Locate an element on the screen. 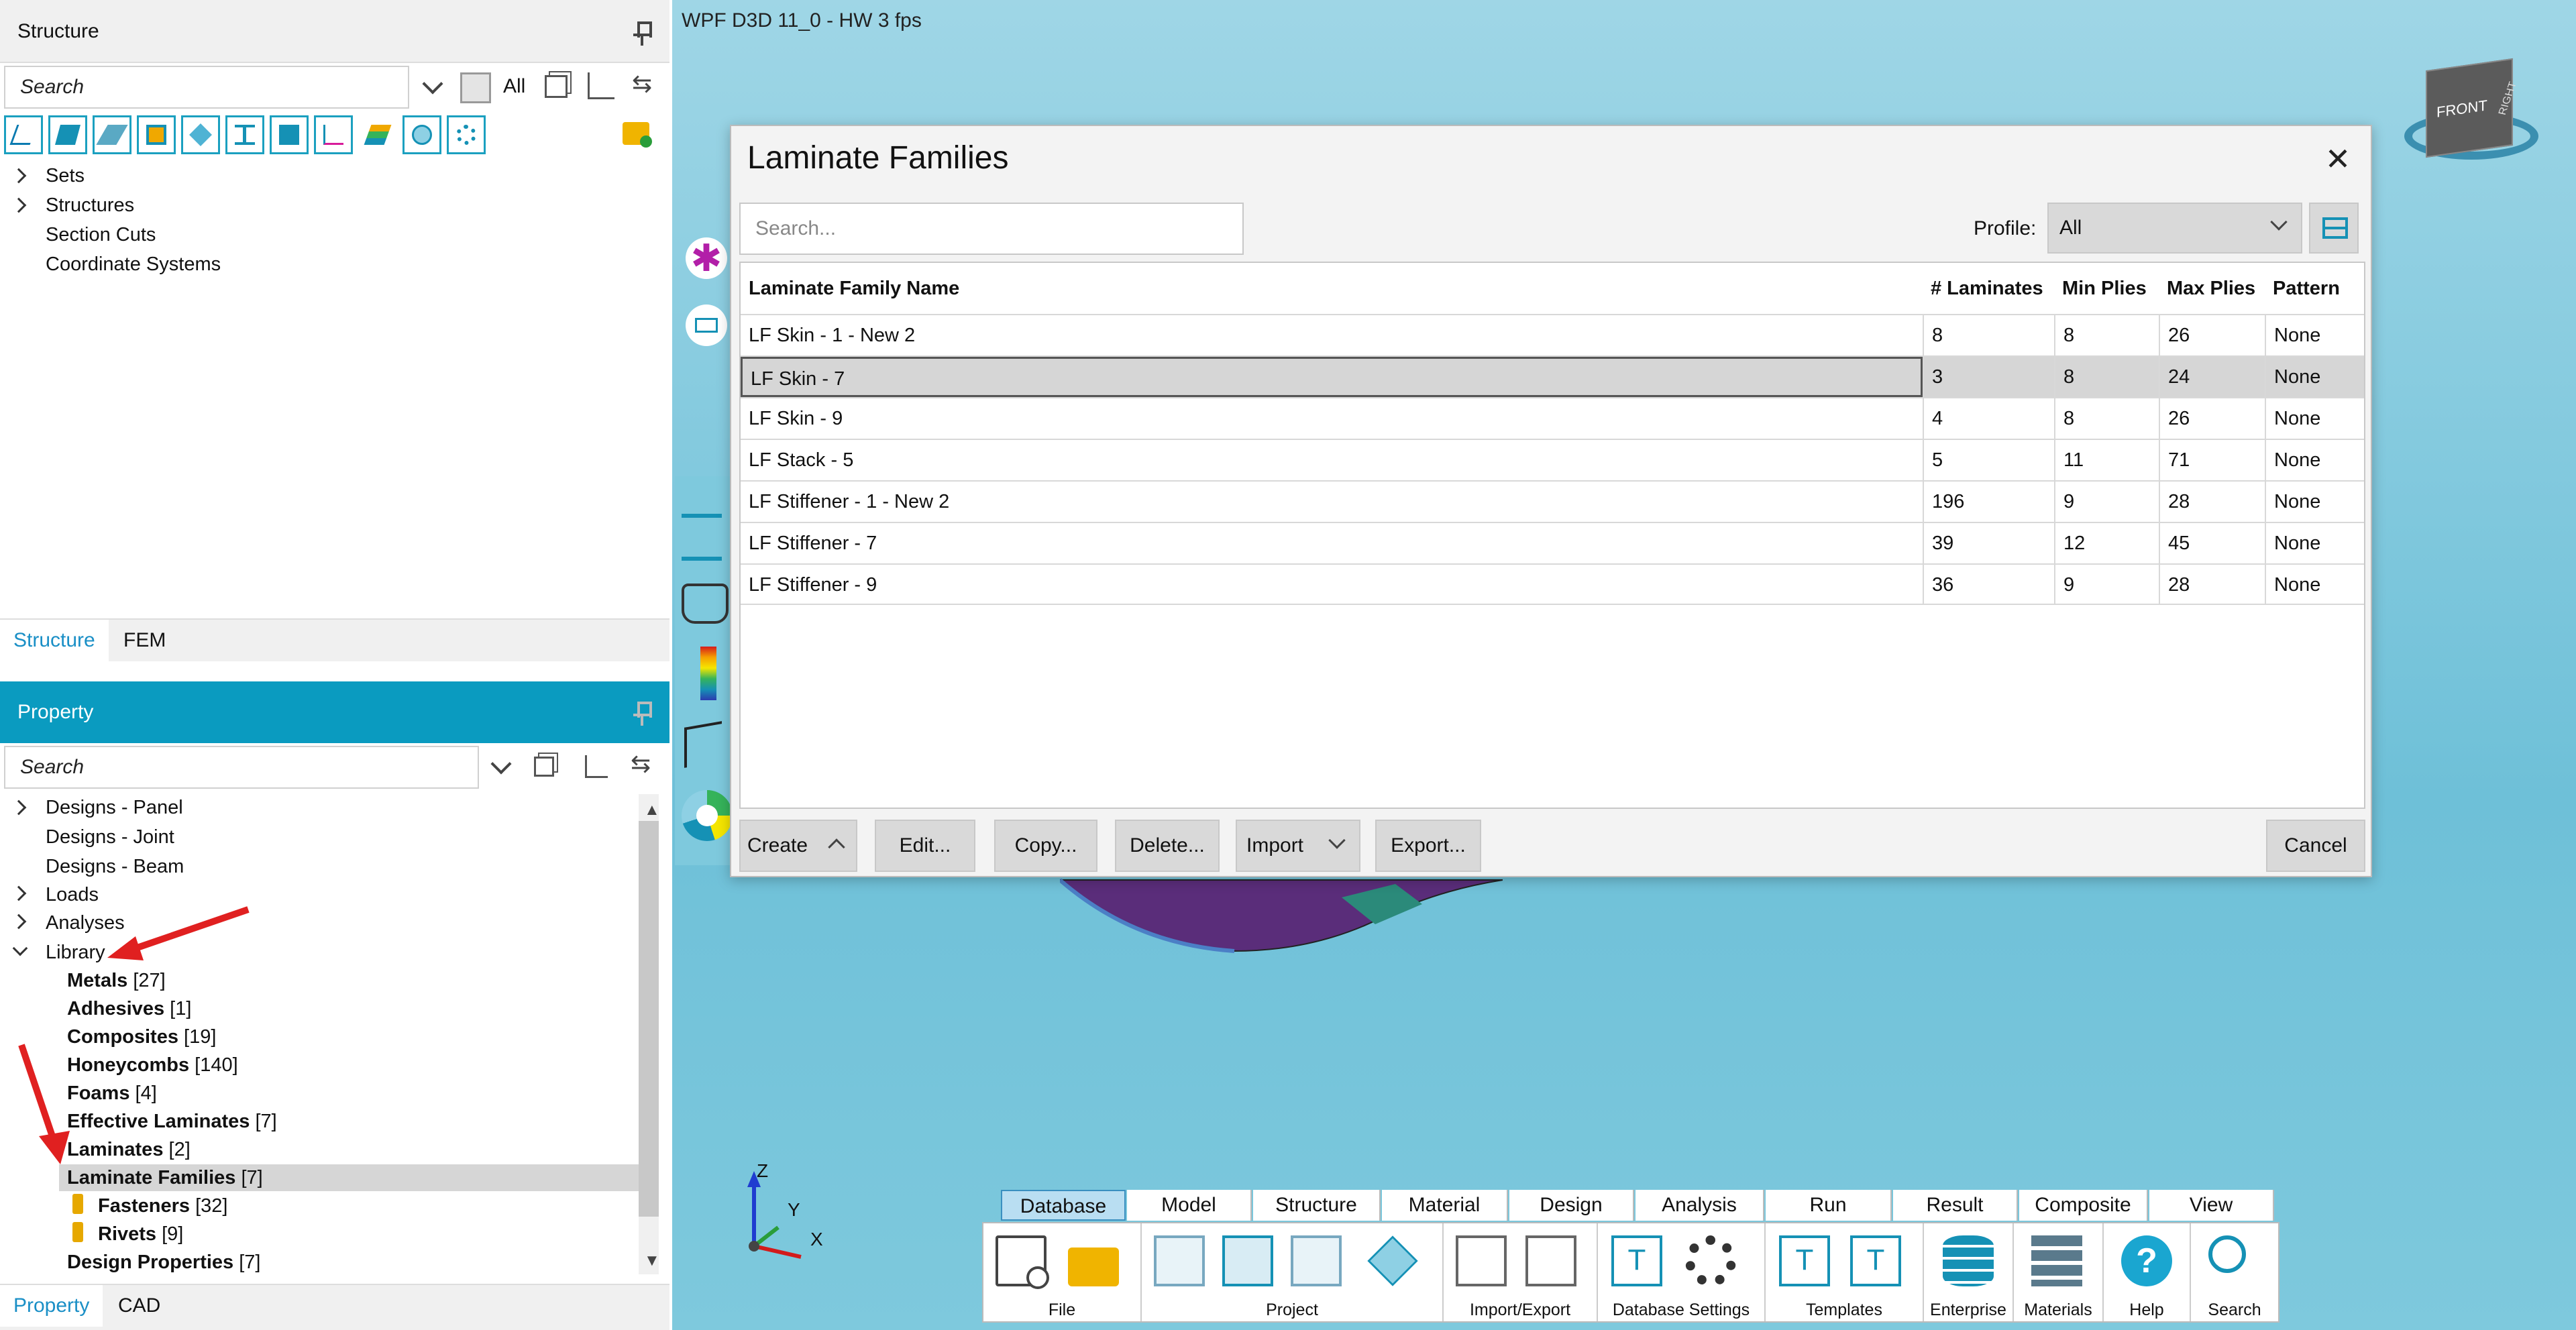 The image size is (2576, 1330). beam-tool-icon is located at coordinates (244, 134).